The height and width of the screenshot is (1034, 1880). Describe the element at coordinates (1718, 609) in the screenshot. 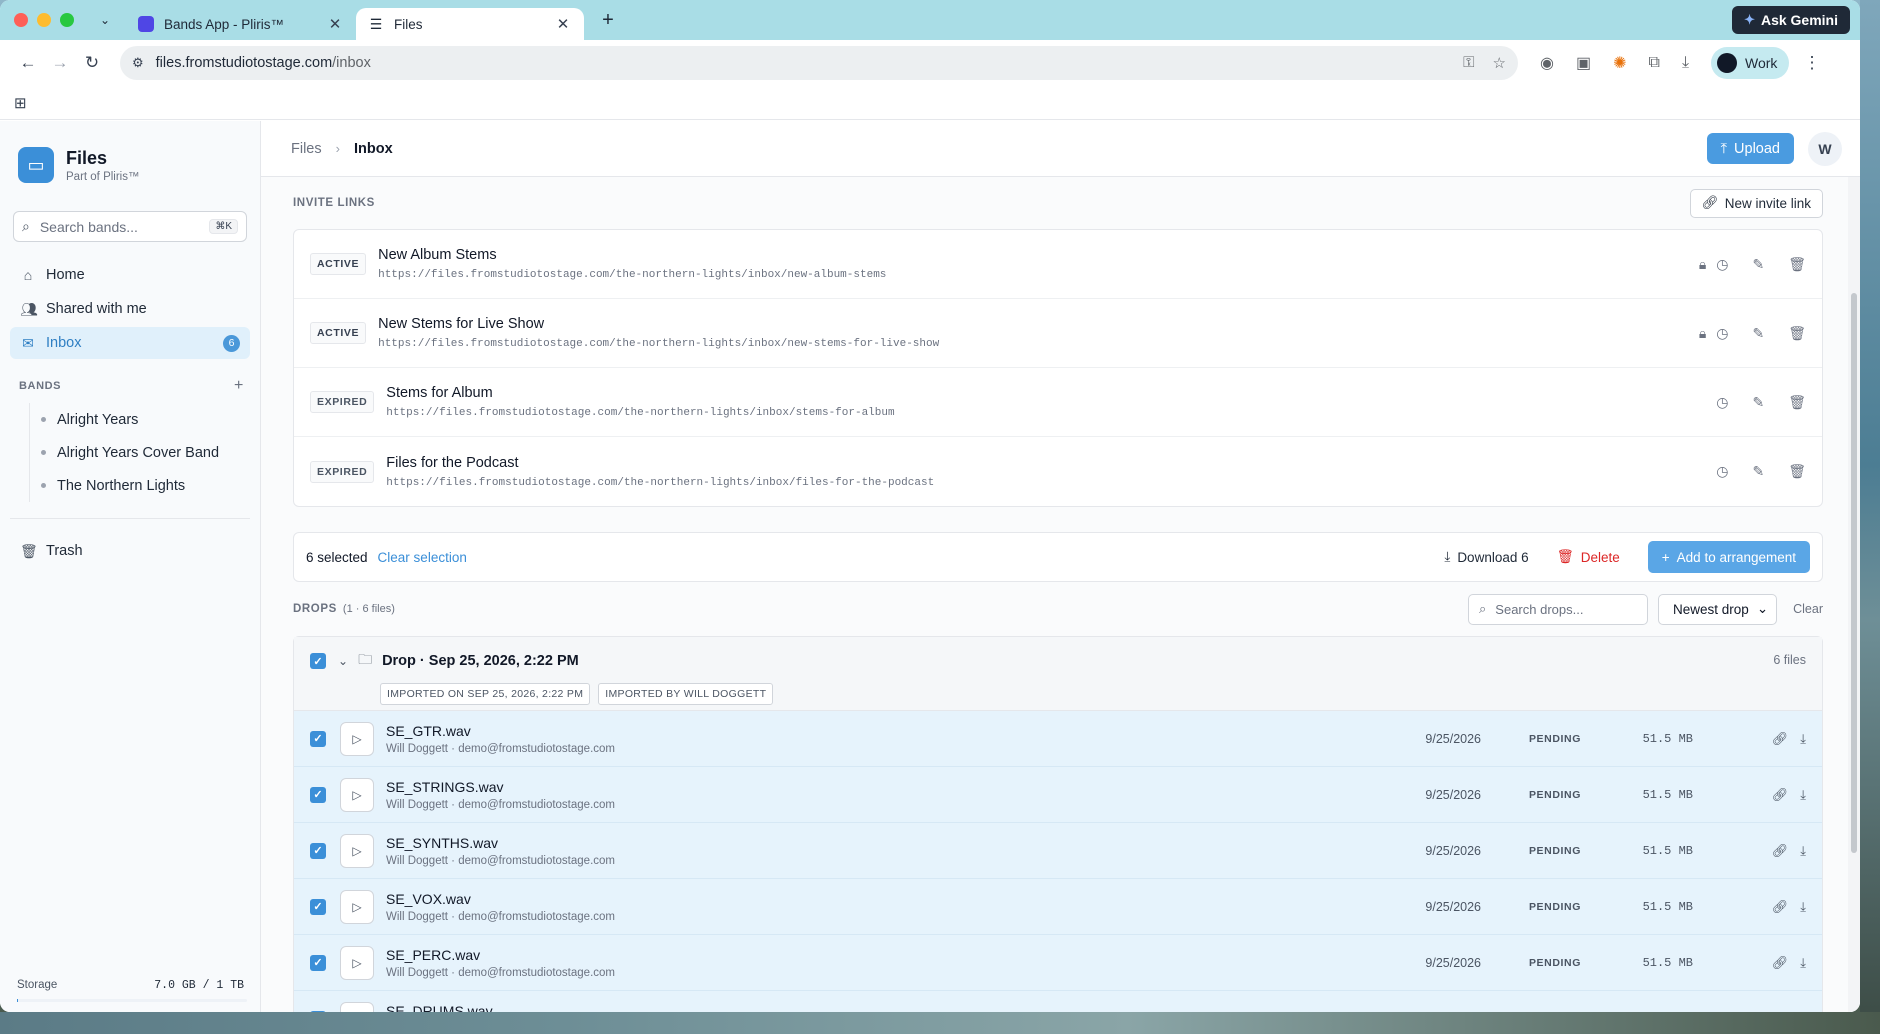

I see `sort-select: Newest drop ⌄` at that location.